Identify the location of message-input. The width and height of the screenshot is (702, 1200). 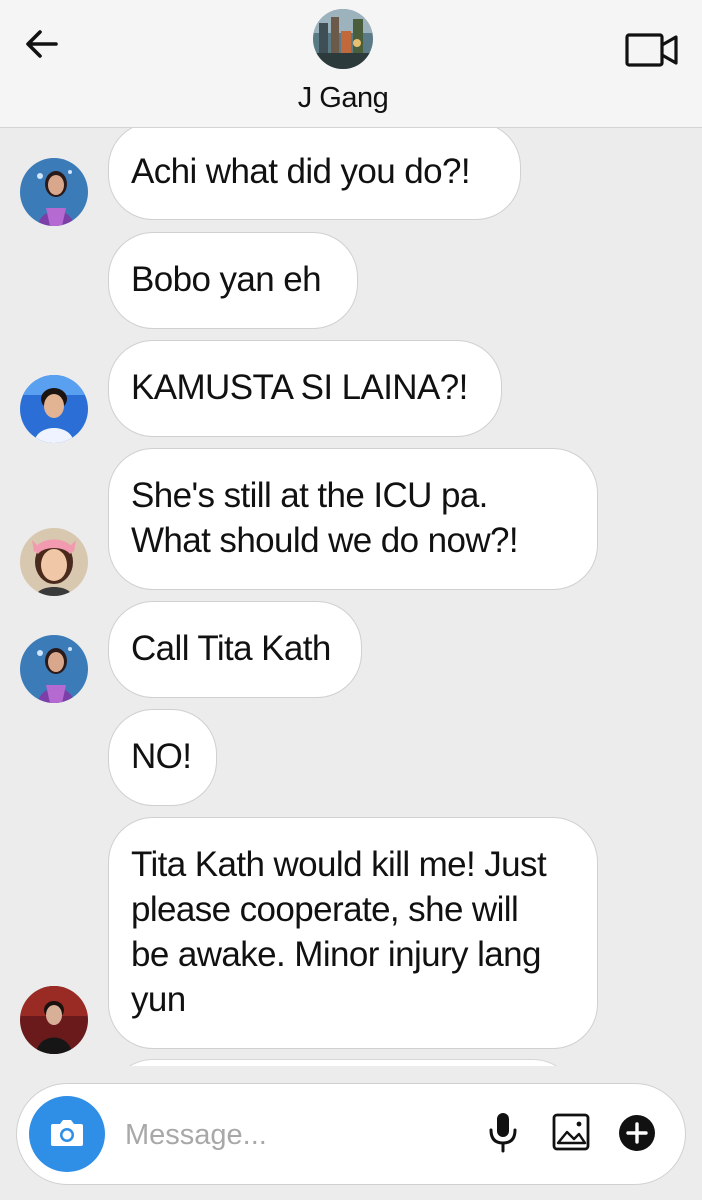
(295, 1135).